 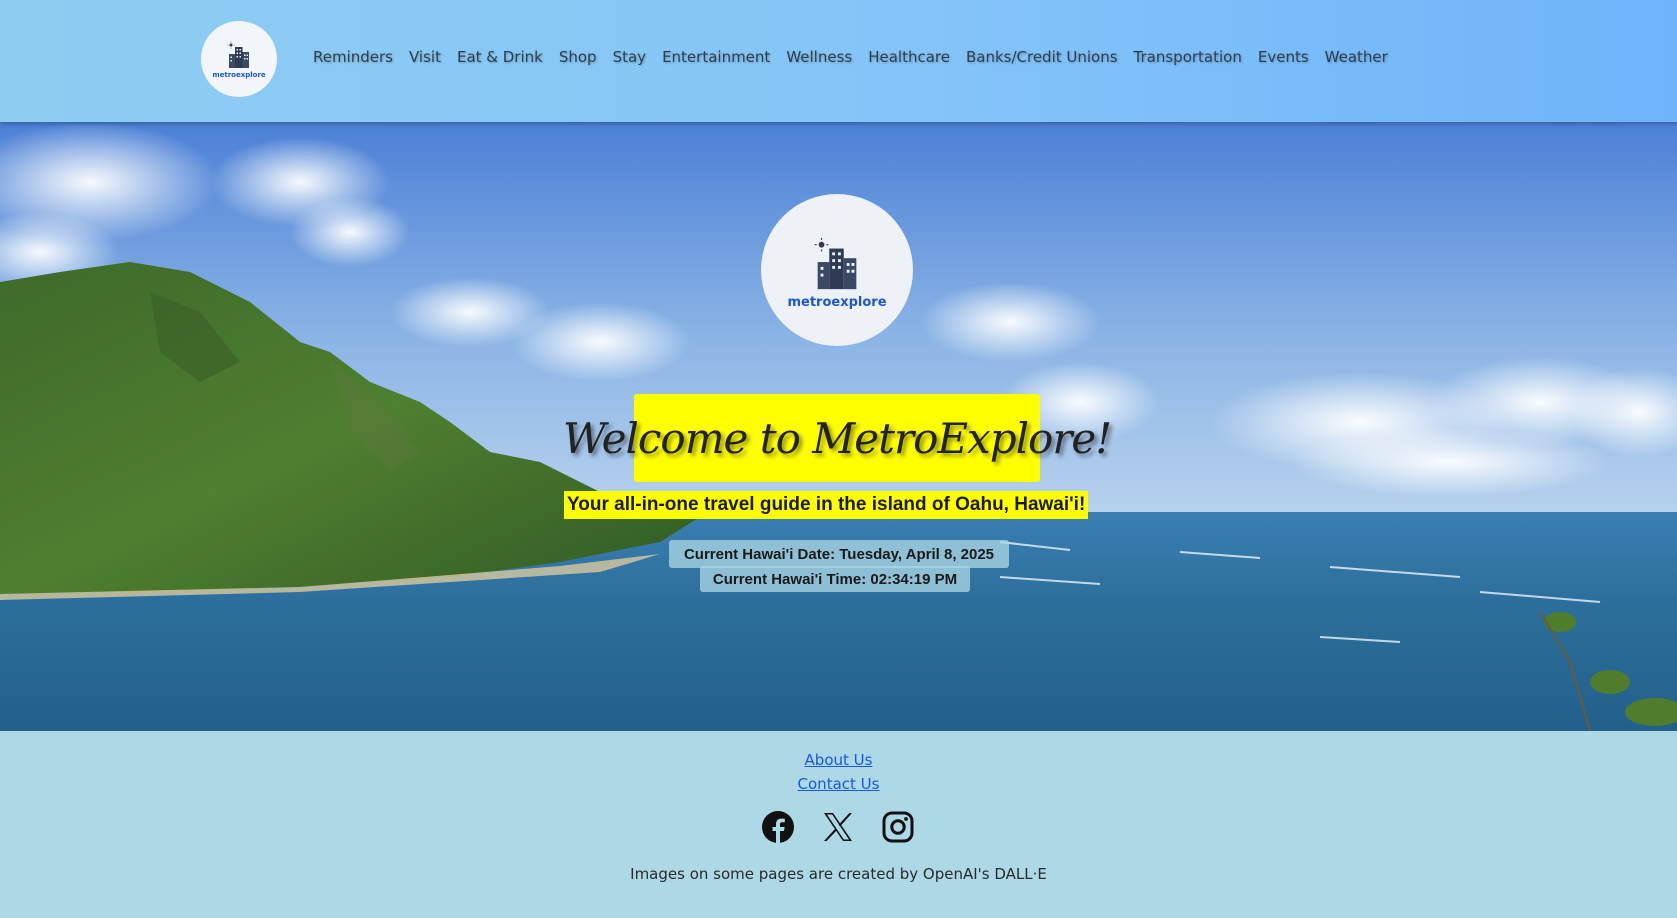 What do you see at coordinates (239, 74) in the screenshot?
I see `header-logo-text: metroexplore` at bounding box center [239, 74].